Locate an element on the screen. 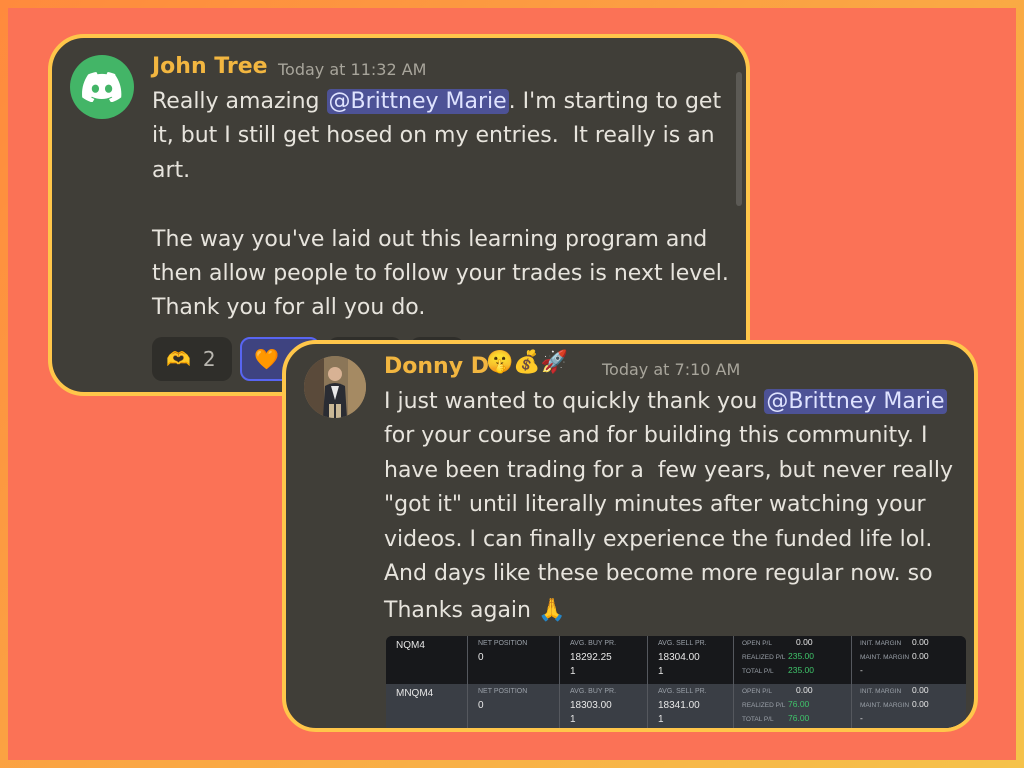  symbol: NQM4 is located at coordinates (410, 645).